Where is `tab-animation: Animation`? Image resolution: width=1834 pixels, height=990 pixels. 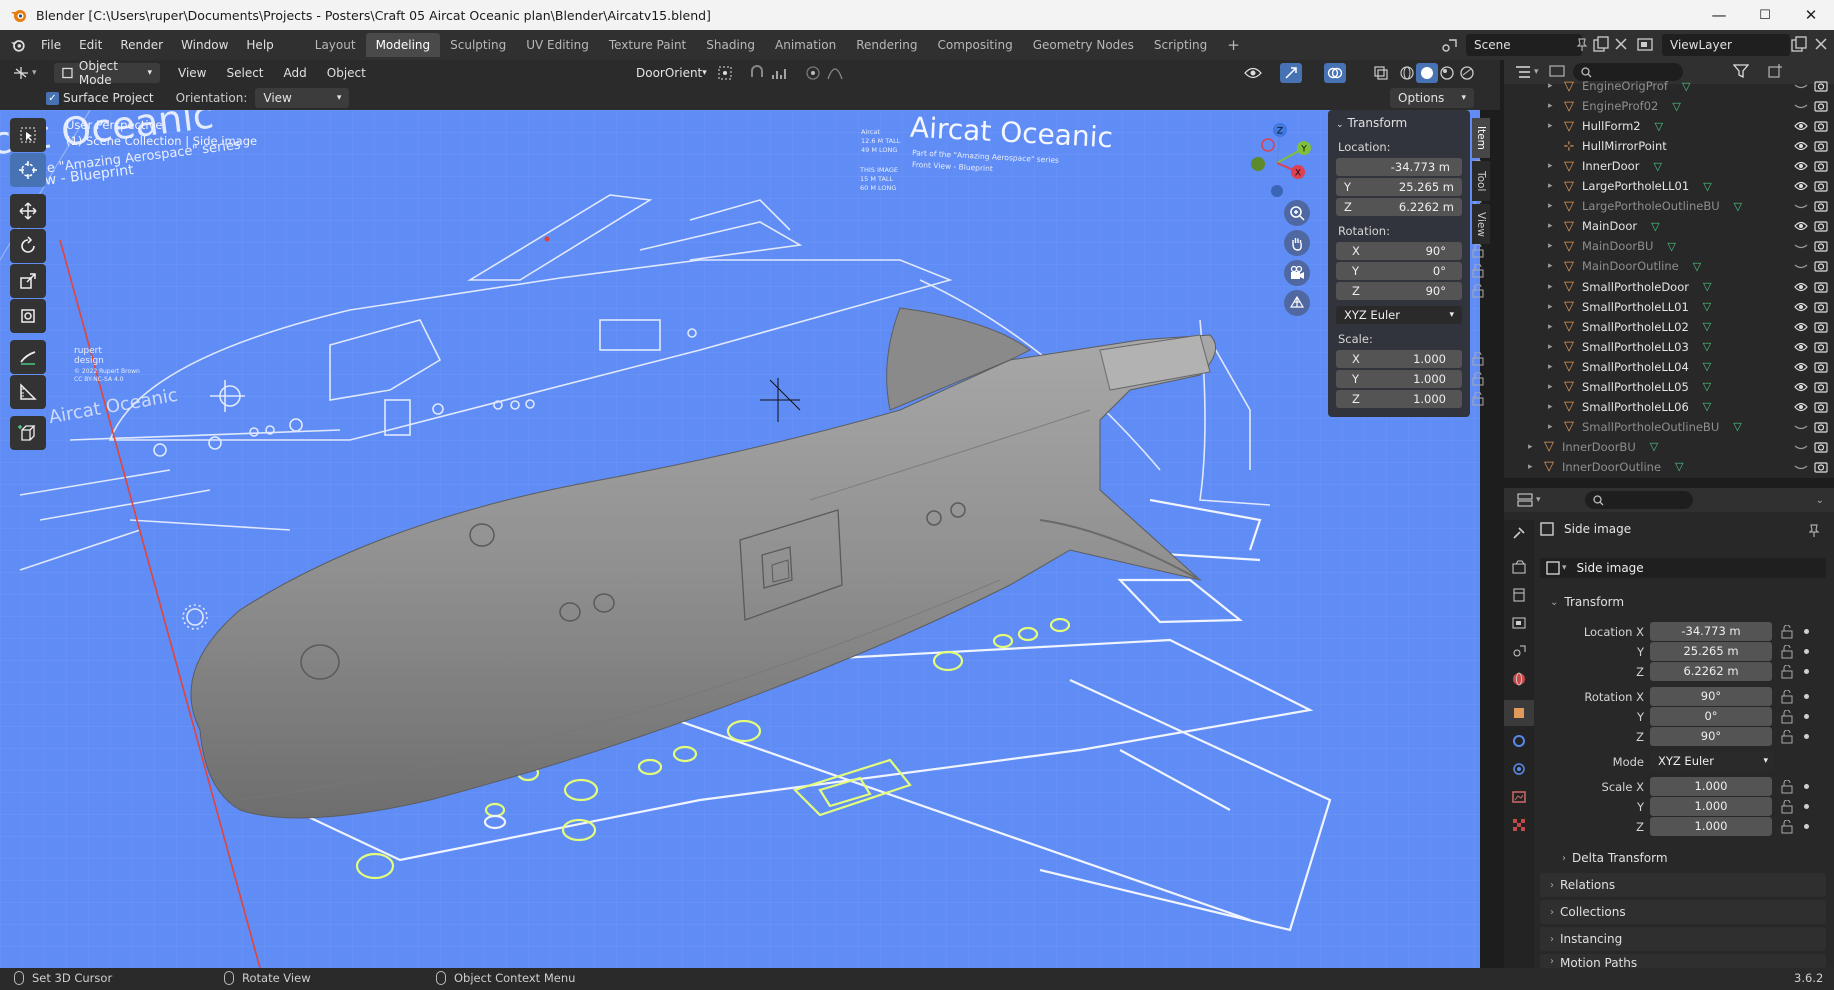
tab-animation: Animation is located at coordinates (805, 45).